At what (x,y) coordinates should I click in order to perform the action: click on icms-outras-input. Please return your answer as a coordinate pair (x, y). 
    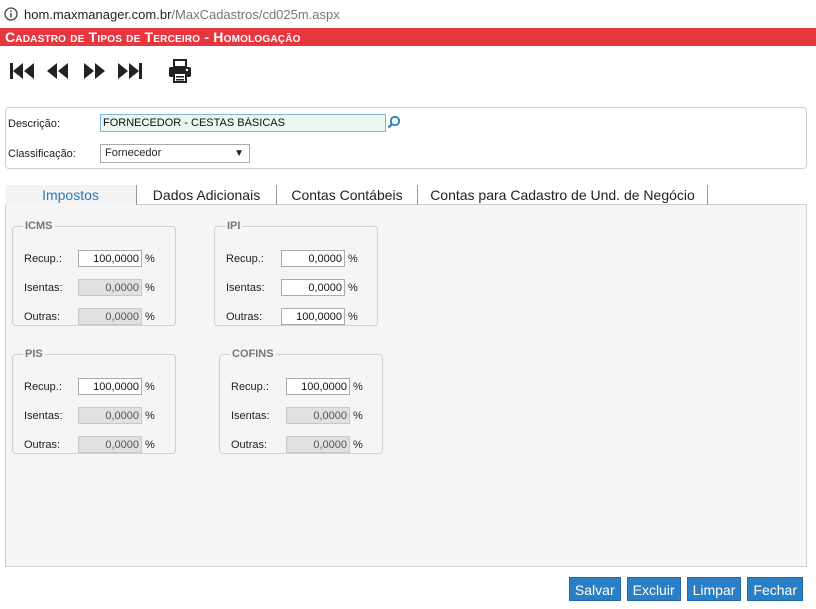
    Looking at the image, I should click on (110, 316).